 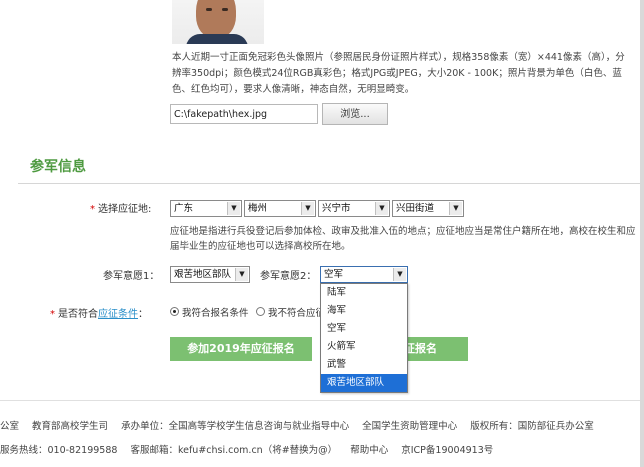 I want to click on wish1-value: 艰苦地区部队, so click(x=203, y=274).